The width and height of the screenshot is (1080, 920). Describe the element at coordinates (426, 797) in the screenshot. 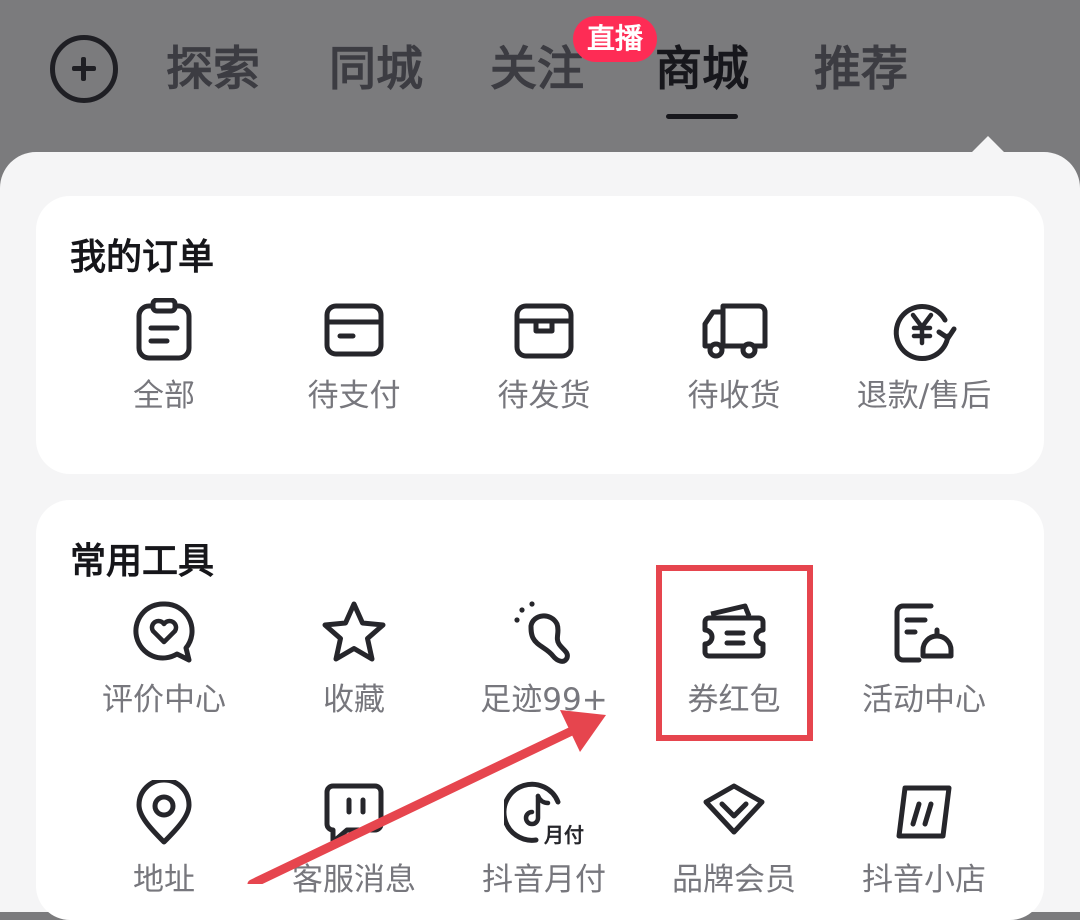

I see `pointer-arrow` at that location.